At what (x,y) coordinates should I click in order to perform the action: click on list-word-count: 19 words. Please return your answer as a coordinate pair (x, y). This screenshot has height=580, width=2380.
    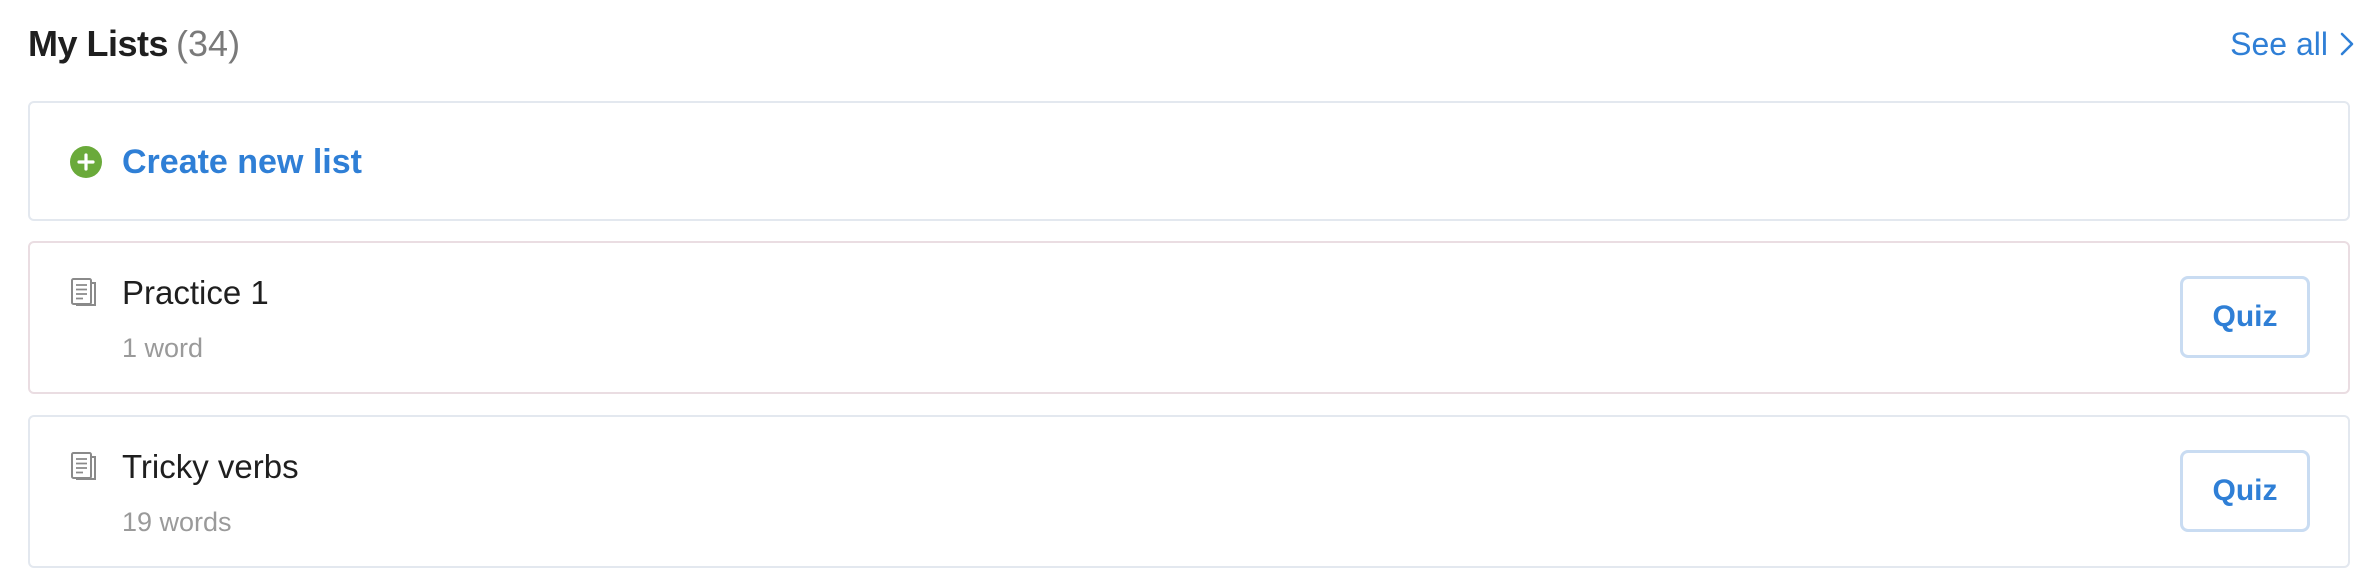
    Looking at the image, I should click on (177, 522).